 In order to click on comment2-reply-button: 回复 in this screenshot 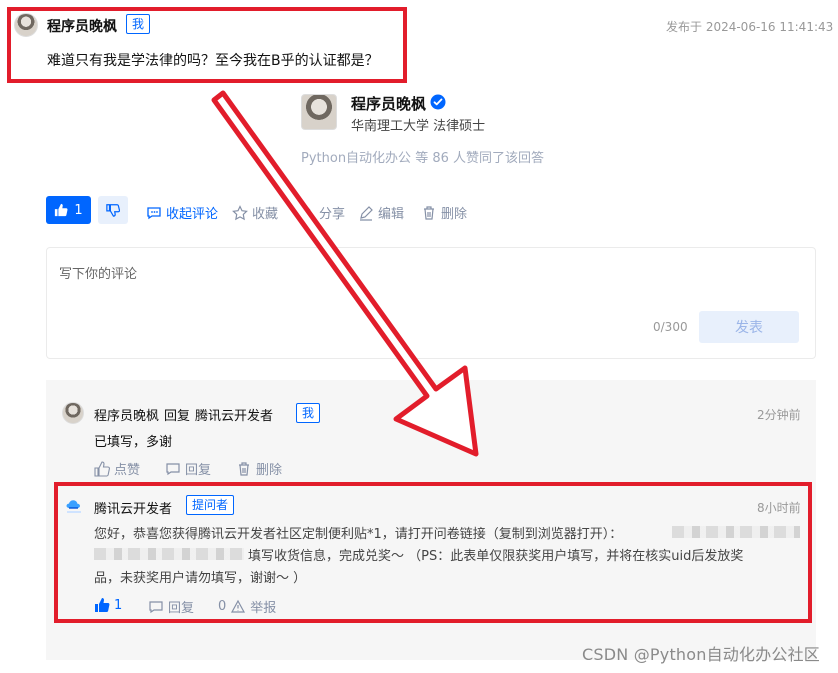, I will do `click(171, 606)`.